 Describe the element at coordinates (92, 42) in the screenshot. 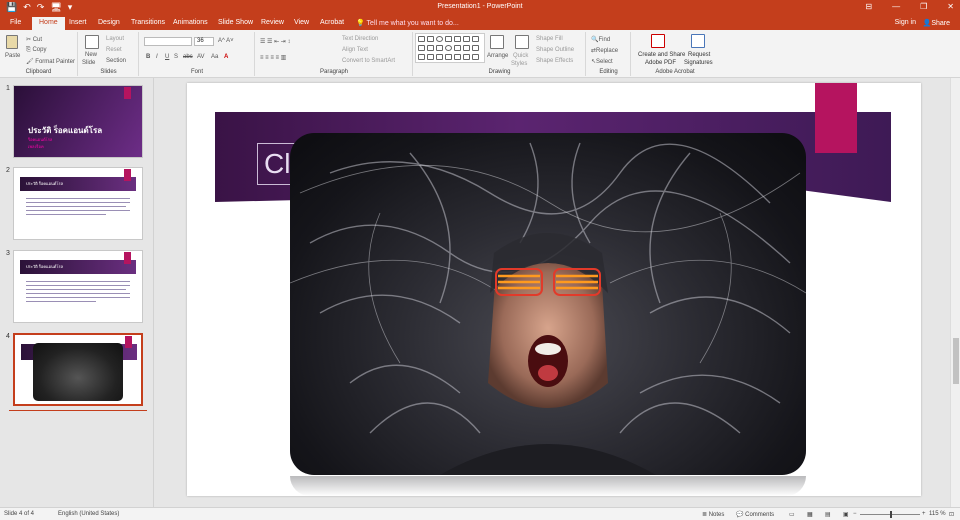

I see `new-slide-icon` at that location.